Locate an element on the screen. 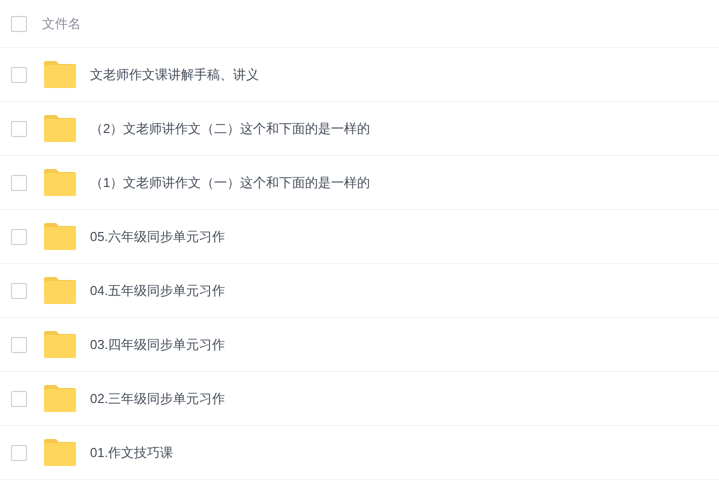  file-row: 03.四年级同步单元习作 is located at coordinates (359, 345).